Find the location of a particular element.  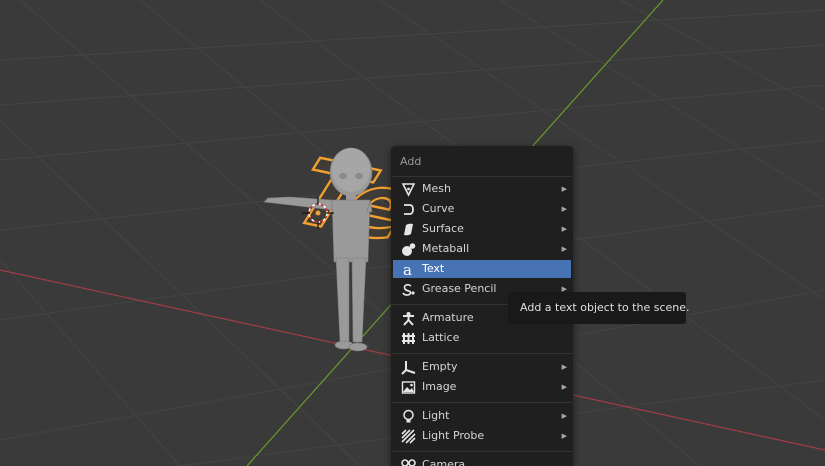

menu-item-light-probe: Light Probe ▶ is located at coordinates (482, 436).